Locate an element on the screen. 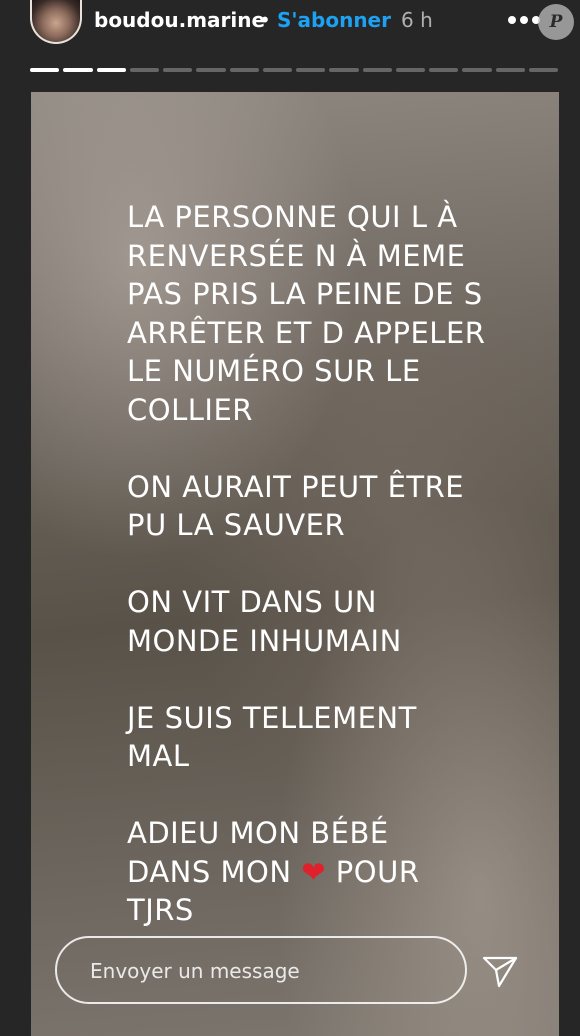 This screenshot has height=1036, width=580. watermark-letter: P is located at coordinates (556, 22).